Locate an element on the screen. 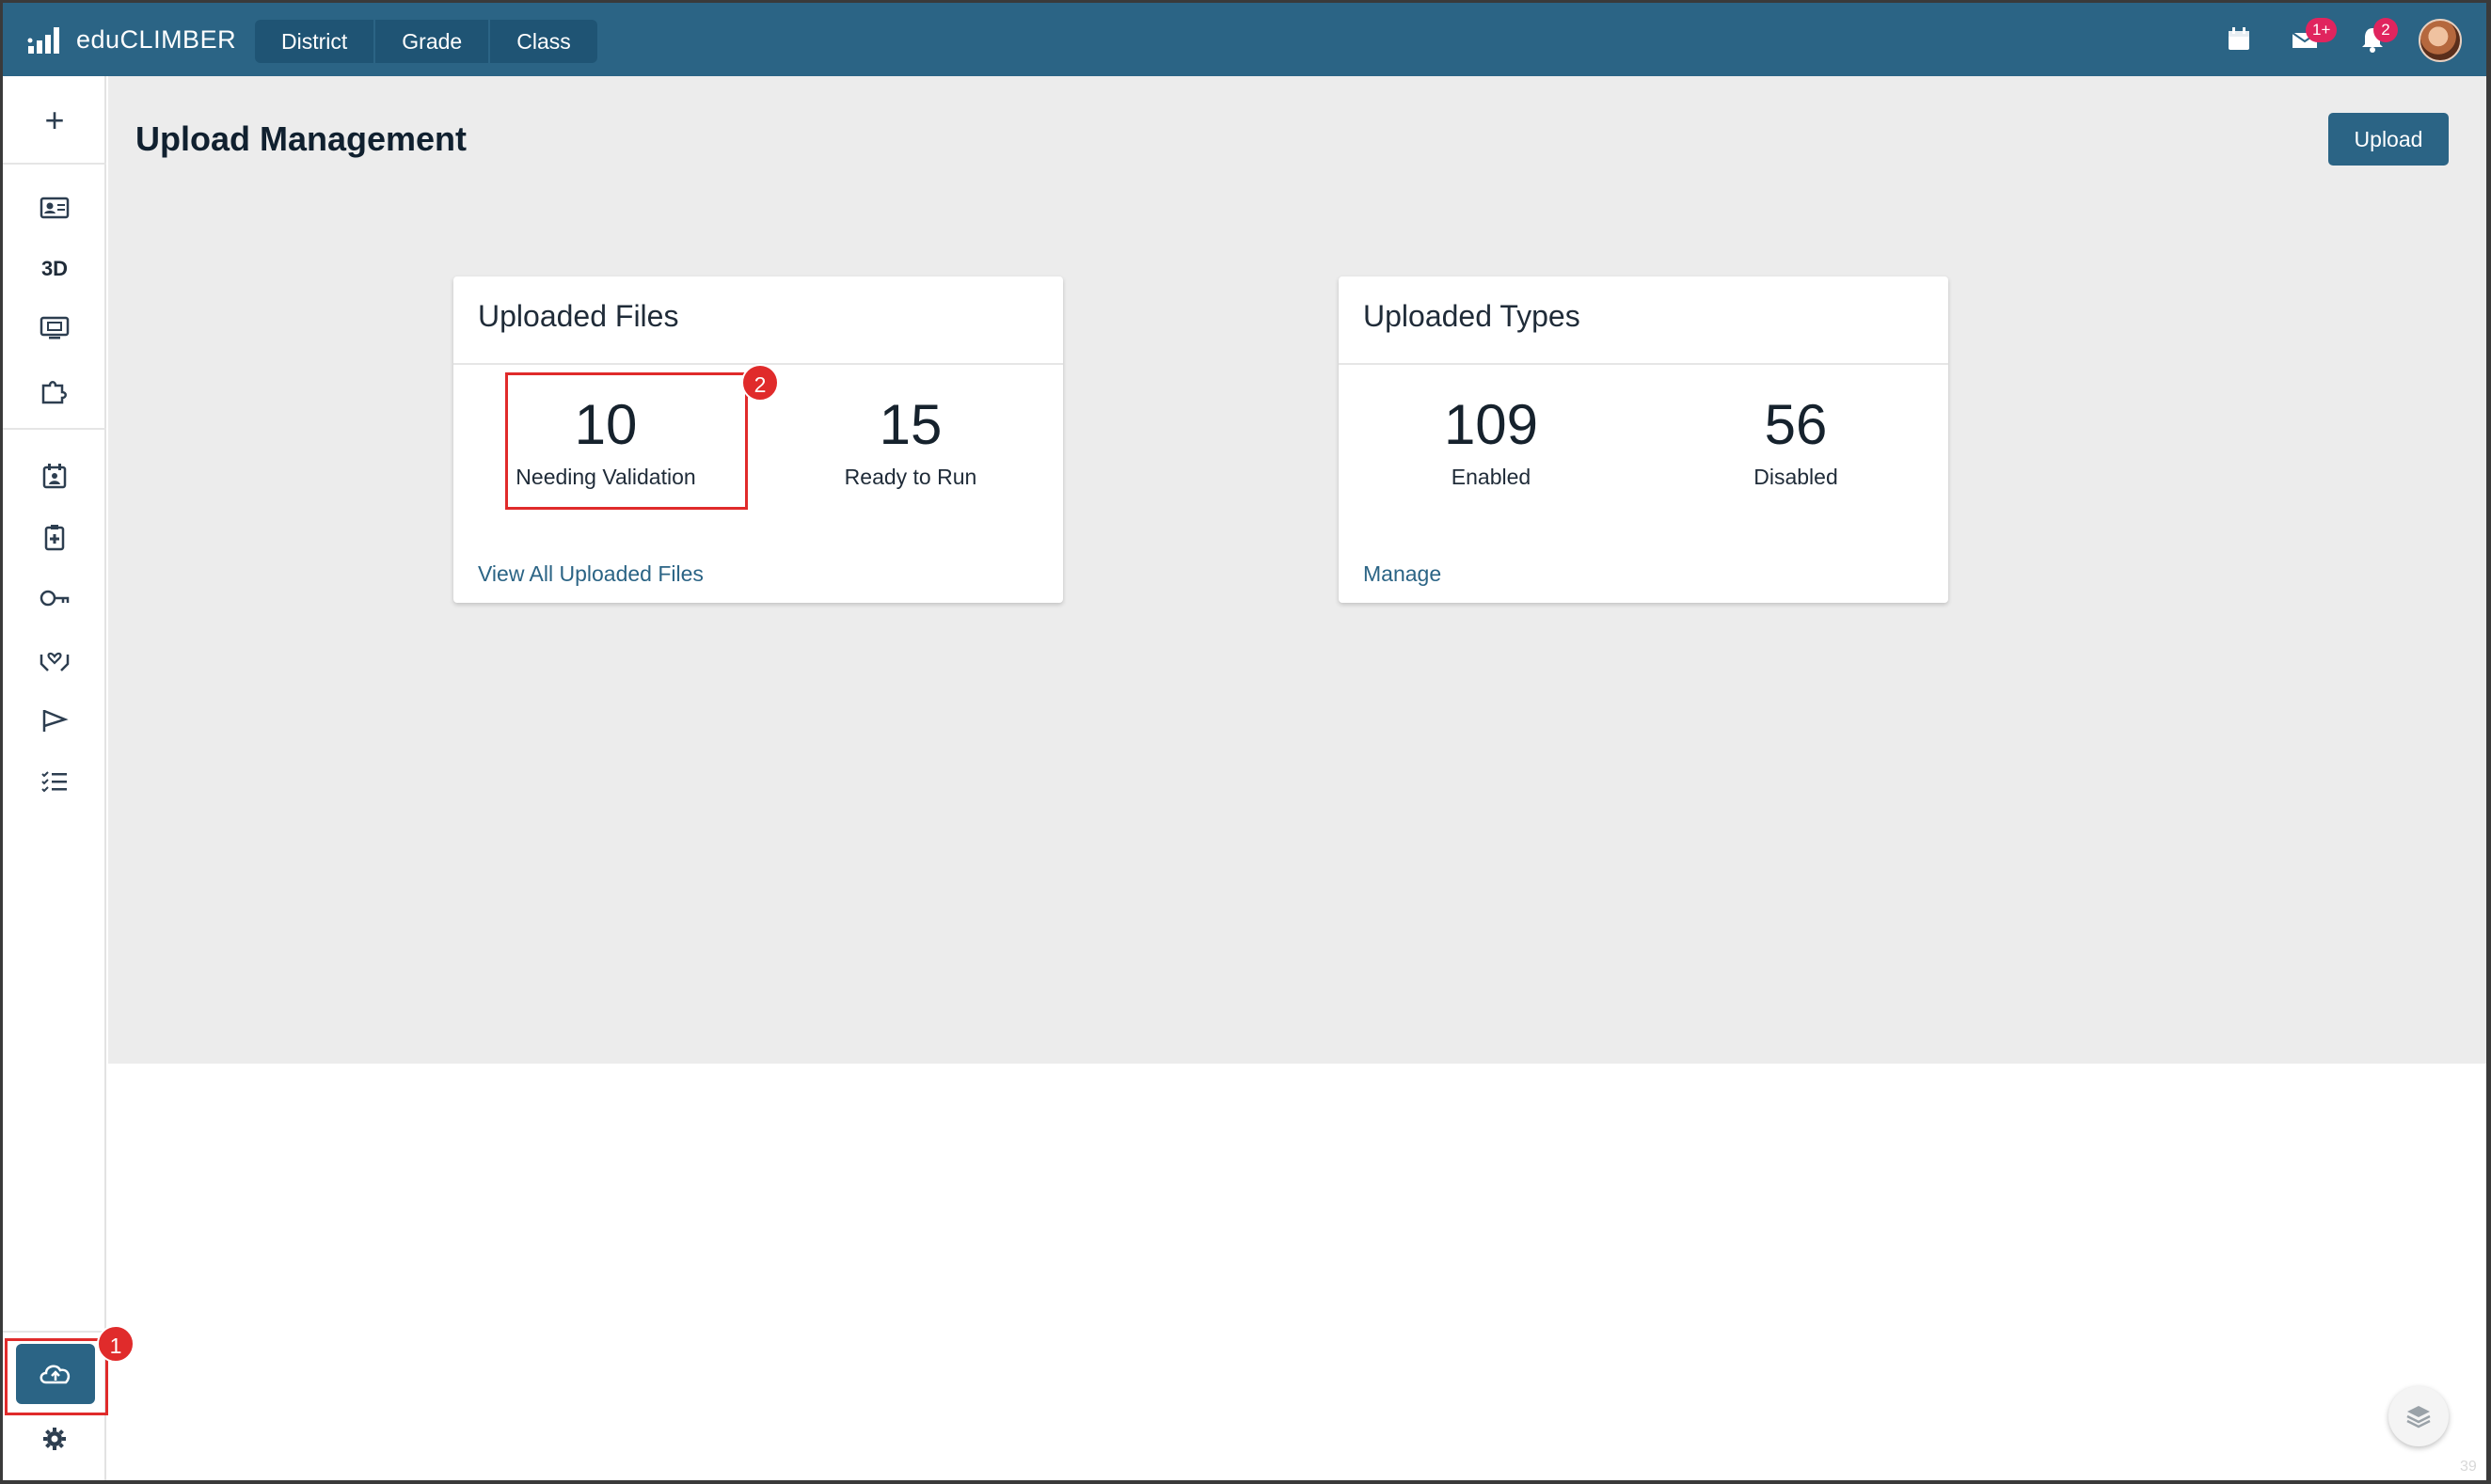 This screenshot has height=1484, width=2491. clipboard-health-icon is located at coordinates (54, 538).